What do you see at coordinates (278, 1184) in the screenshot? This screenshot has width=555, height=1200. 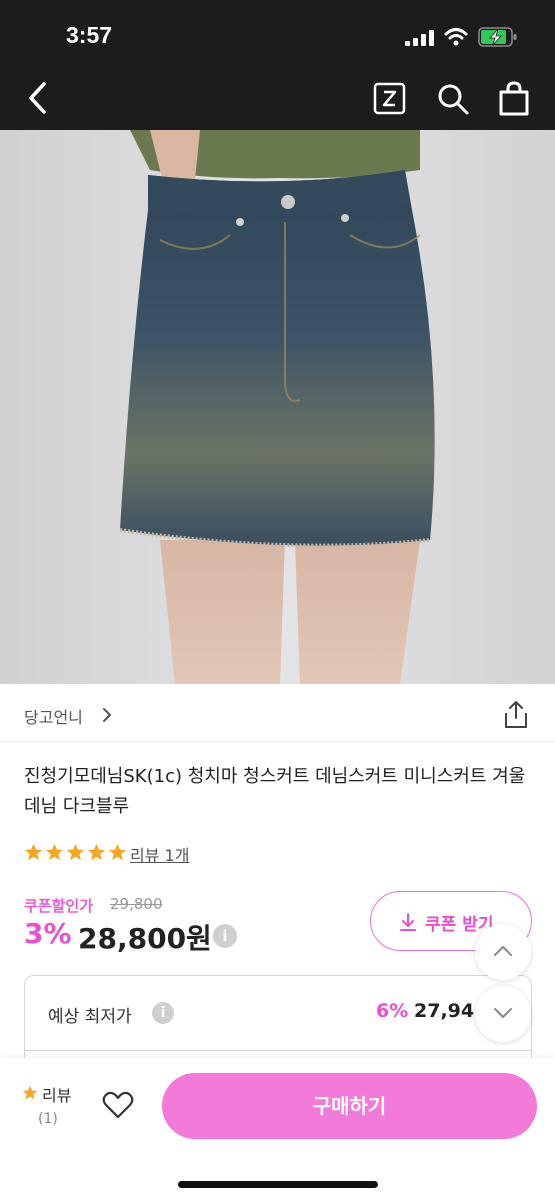 I see `home-indicator` at bounding box center [278, 1184].